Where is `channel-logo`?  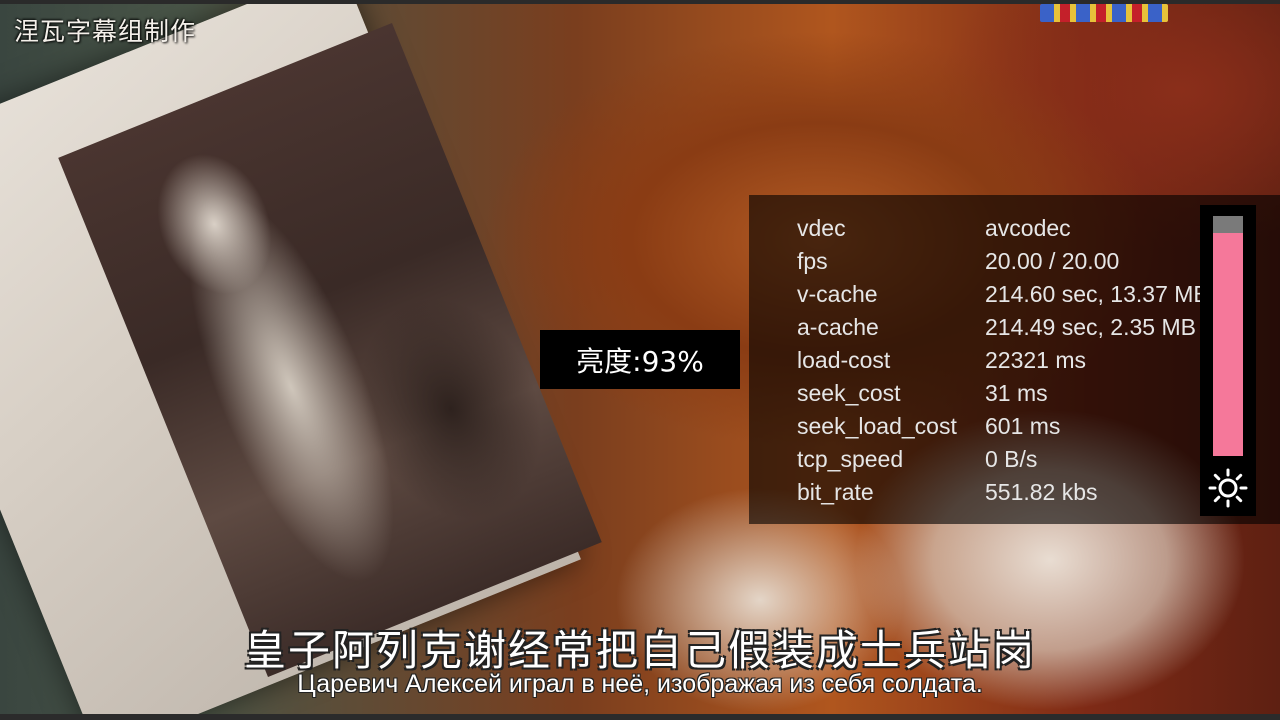 channel-logo is located at coordinates (1104, 13).